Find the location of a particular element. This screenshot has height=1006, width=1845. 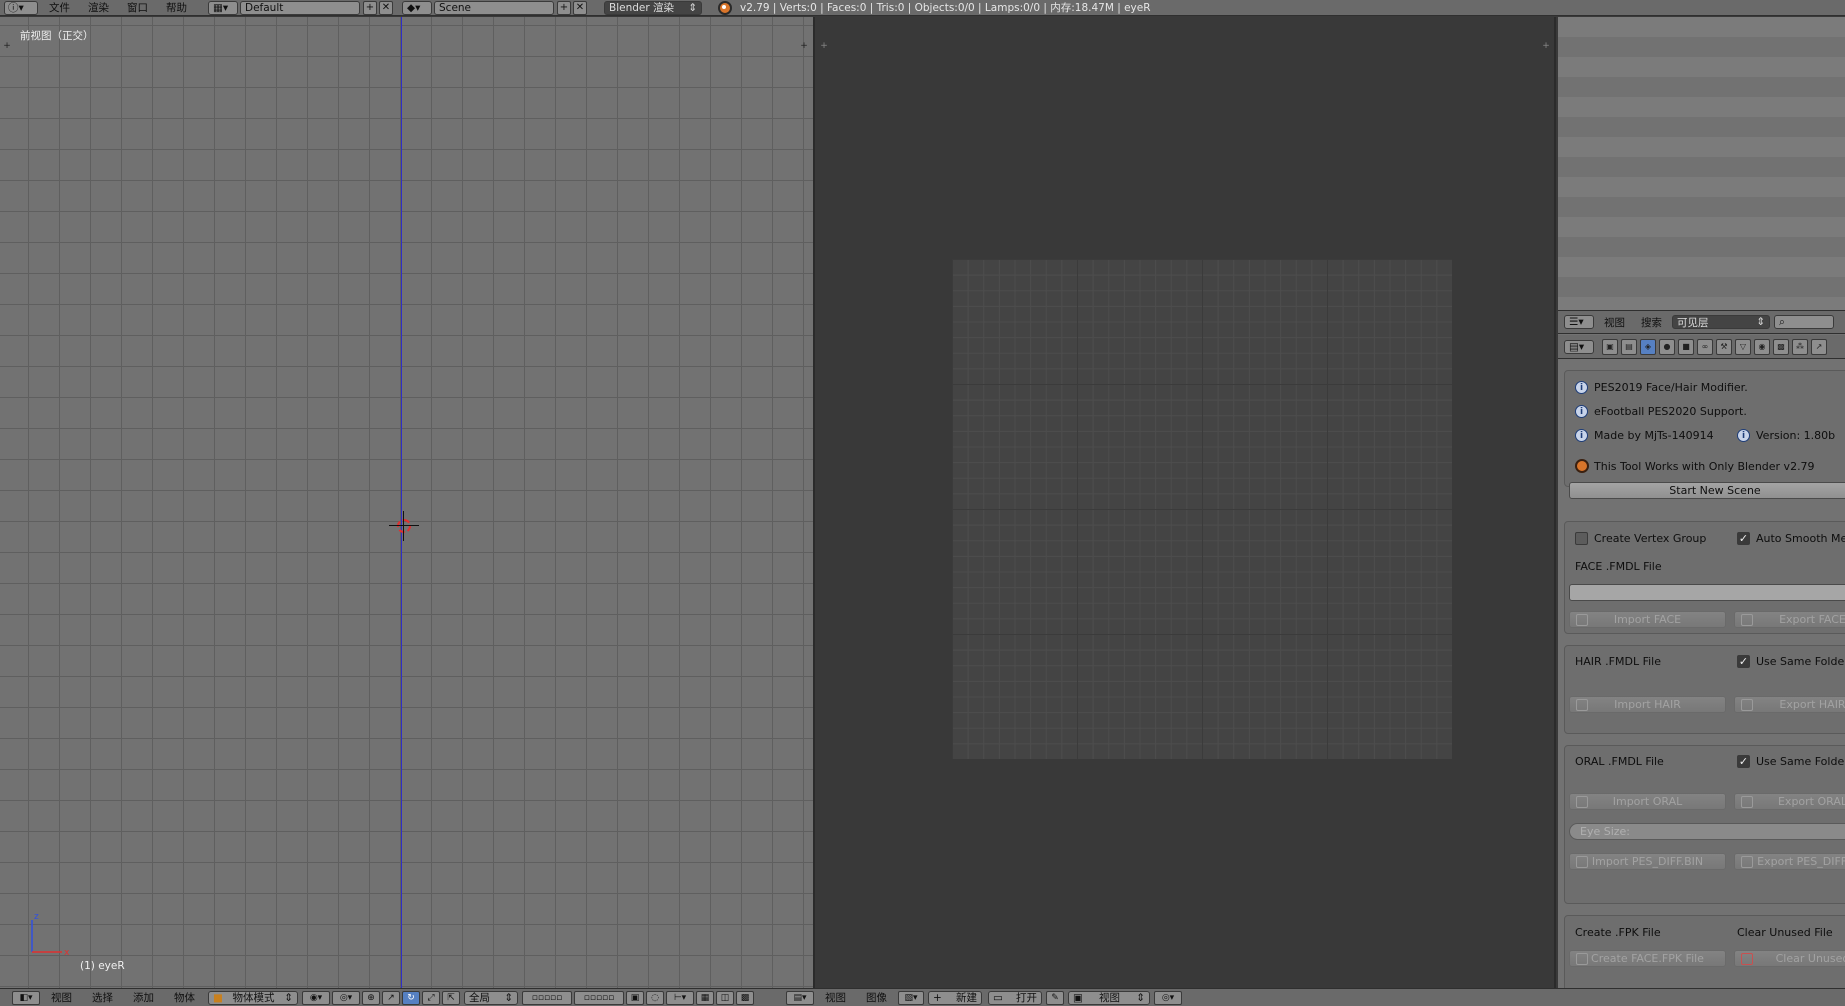

3d-cursor-icon is located at coordinates (404, 526).